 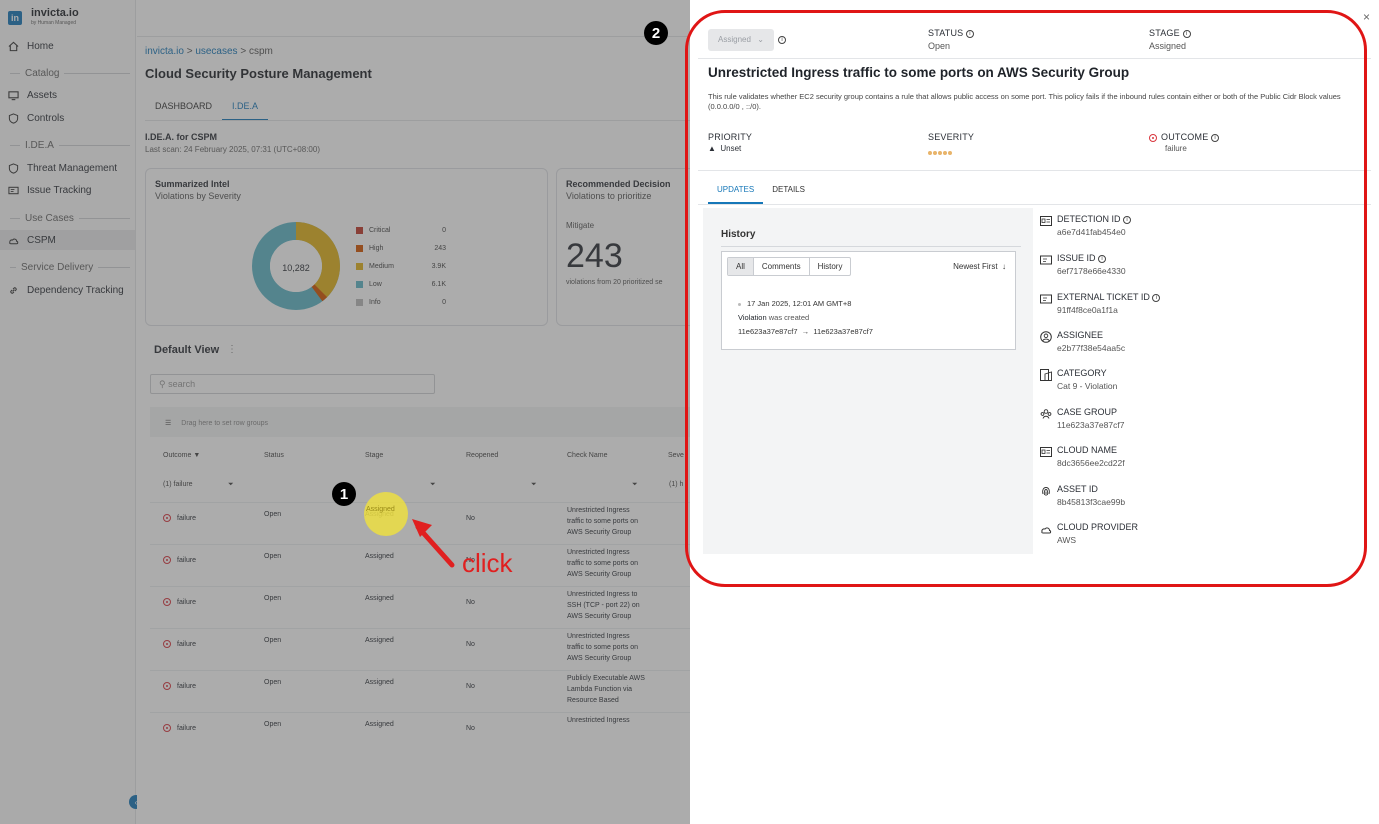 What do you see at coordinates (1046, 529) in the screenshot?
I see `cloud-icon` at bounding box center [1046, 529].